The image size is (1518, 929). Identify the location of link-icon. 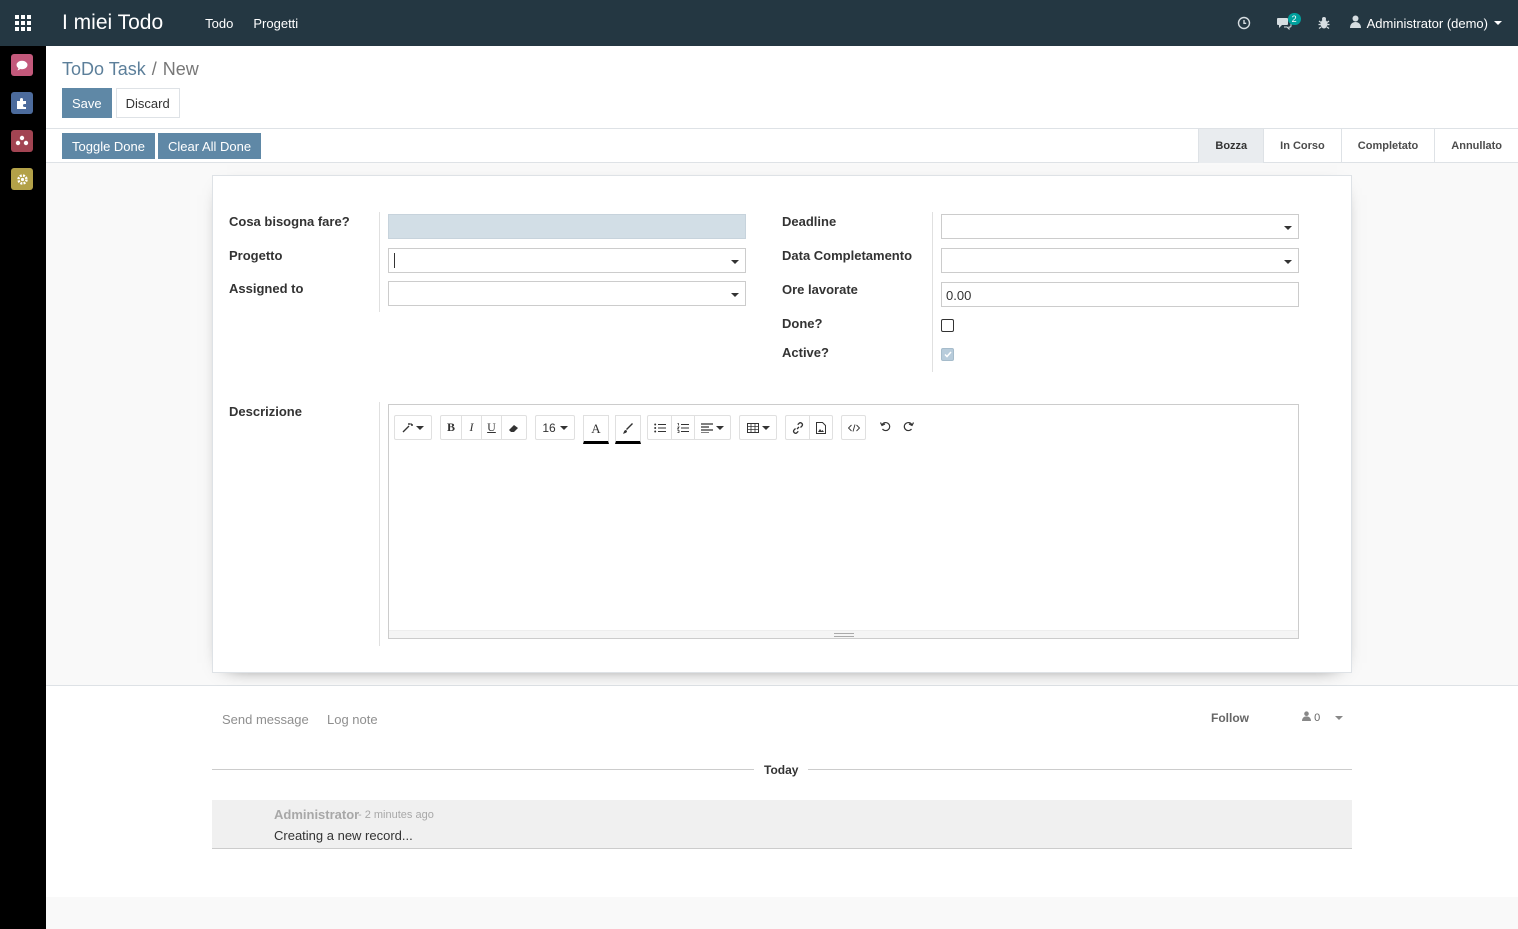
(797, 427).